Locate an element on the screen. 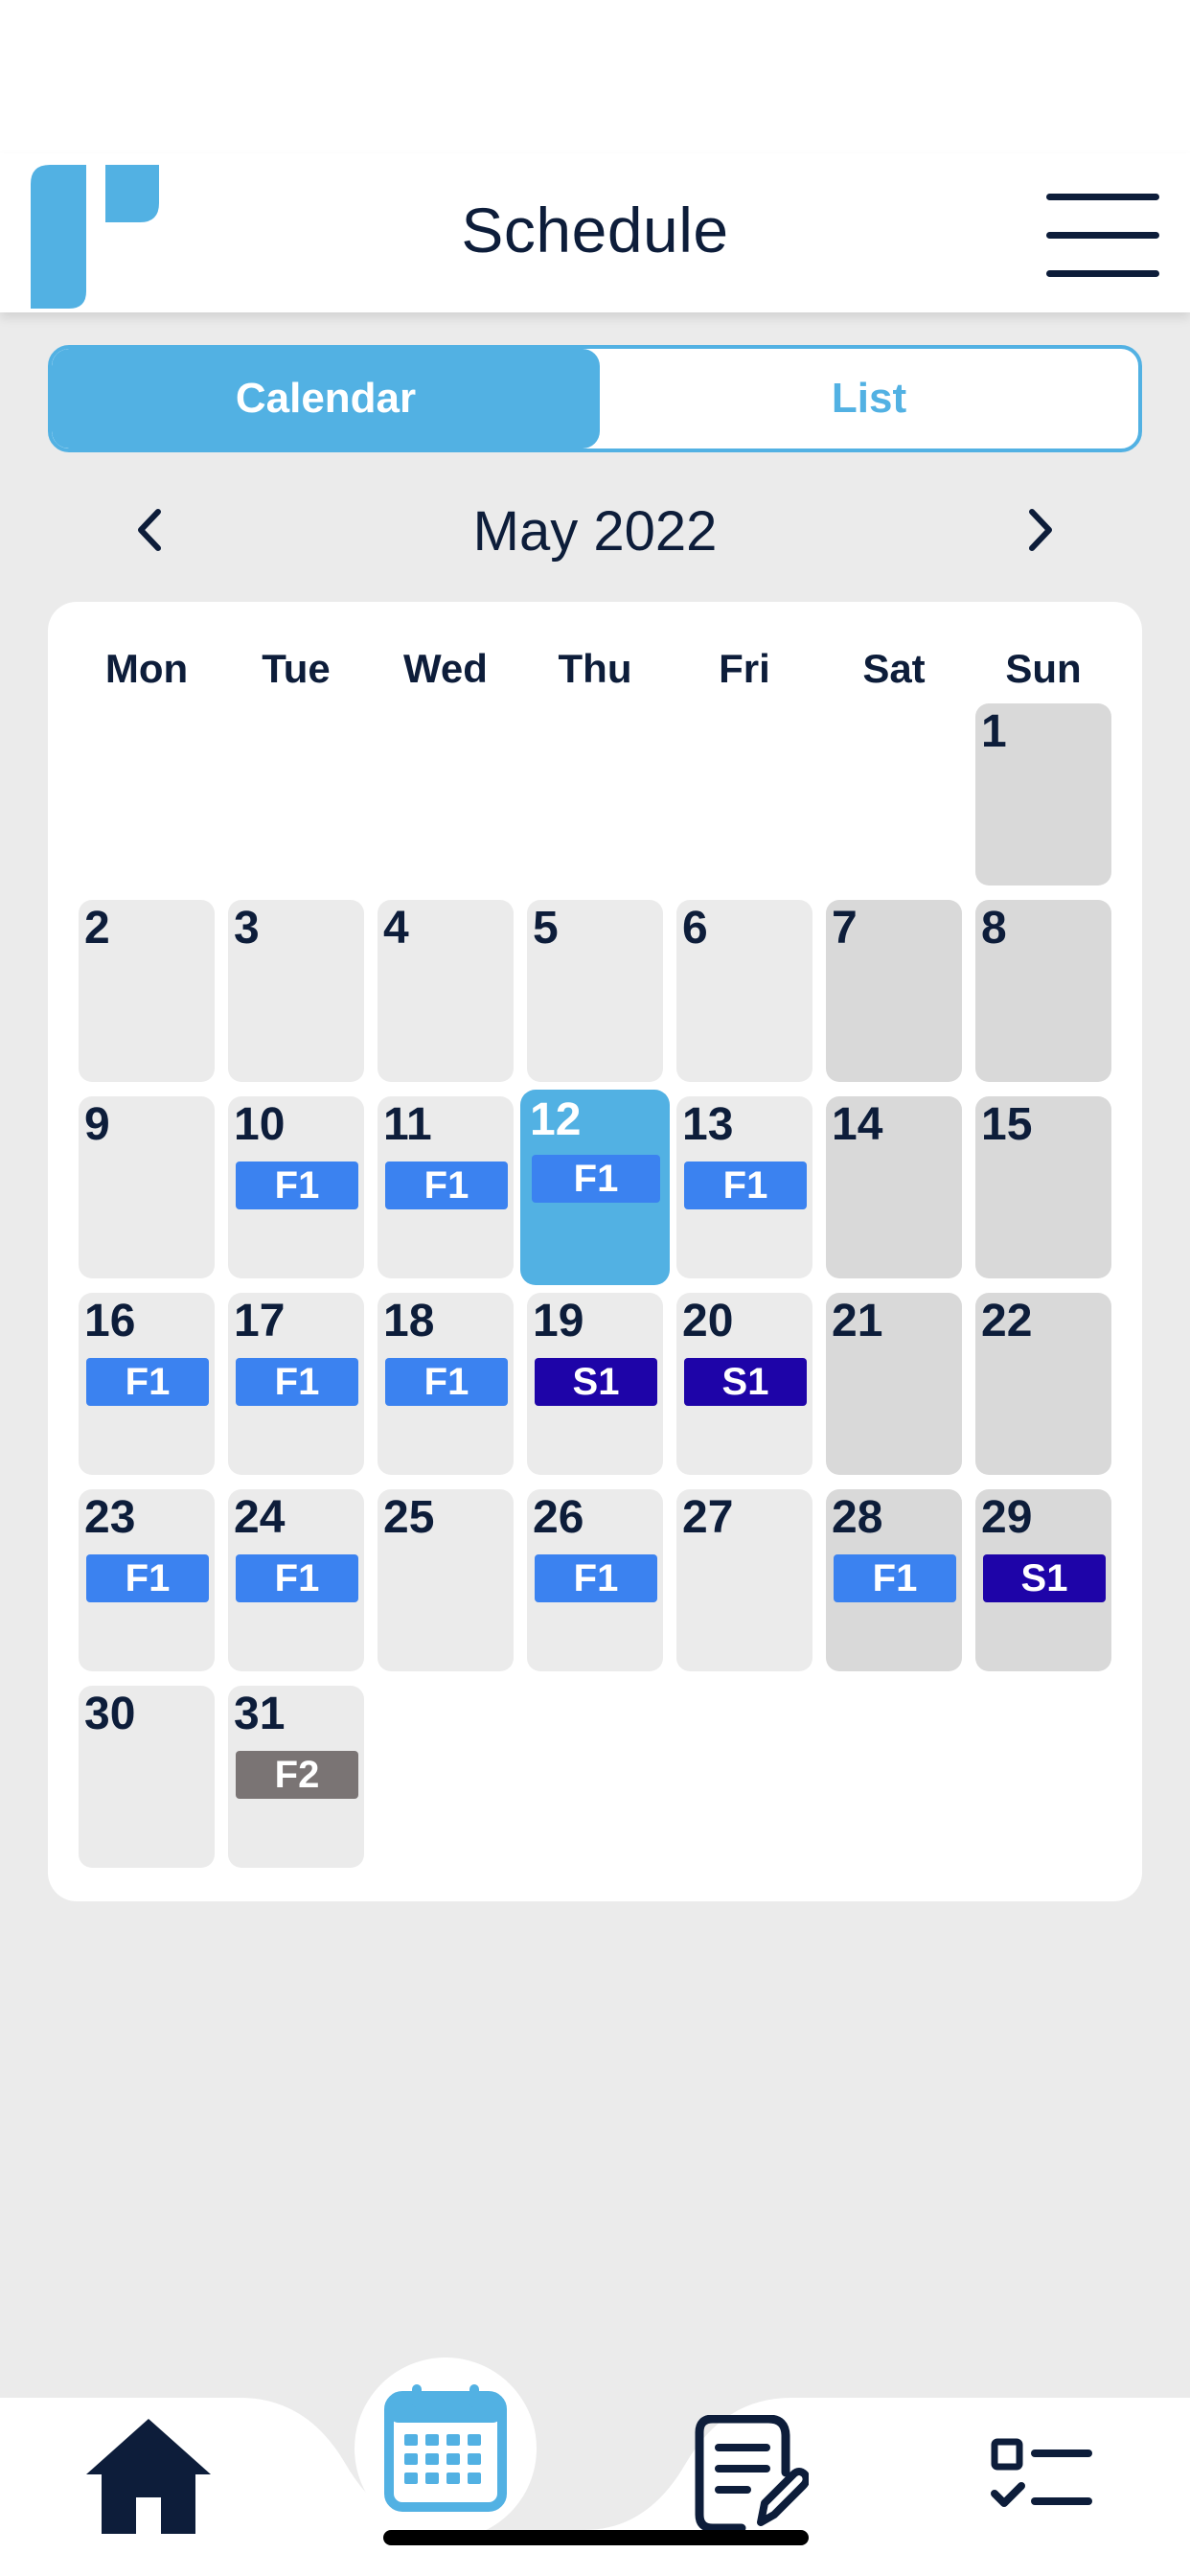  day-number: 2 is located at coordinates (97, 928).